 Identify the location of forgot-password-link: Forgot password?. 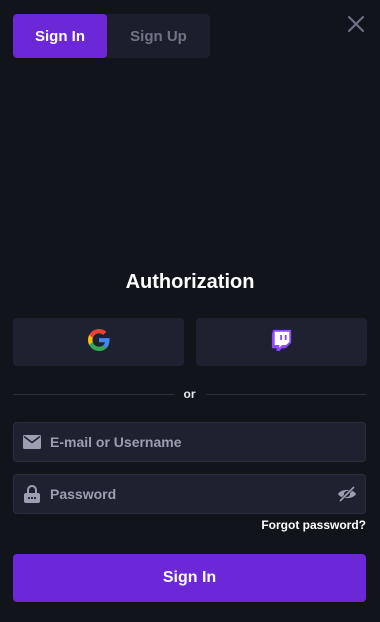
(313, 525).